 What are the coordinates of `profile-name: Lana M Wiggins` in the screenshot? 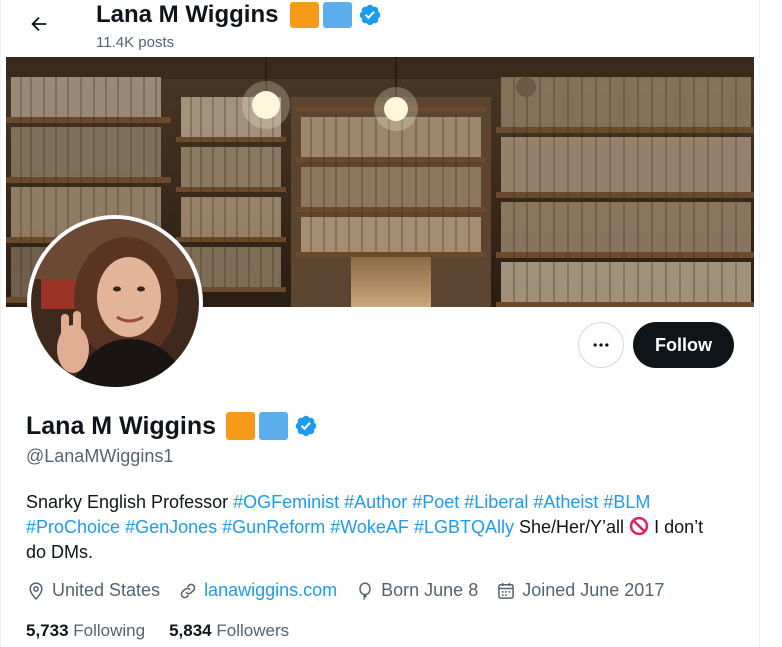 It's located at (121, 426).